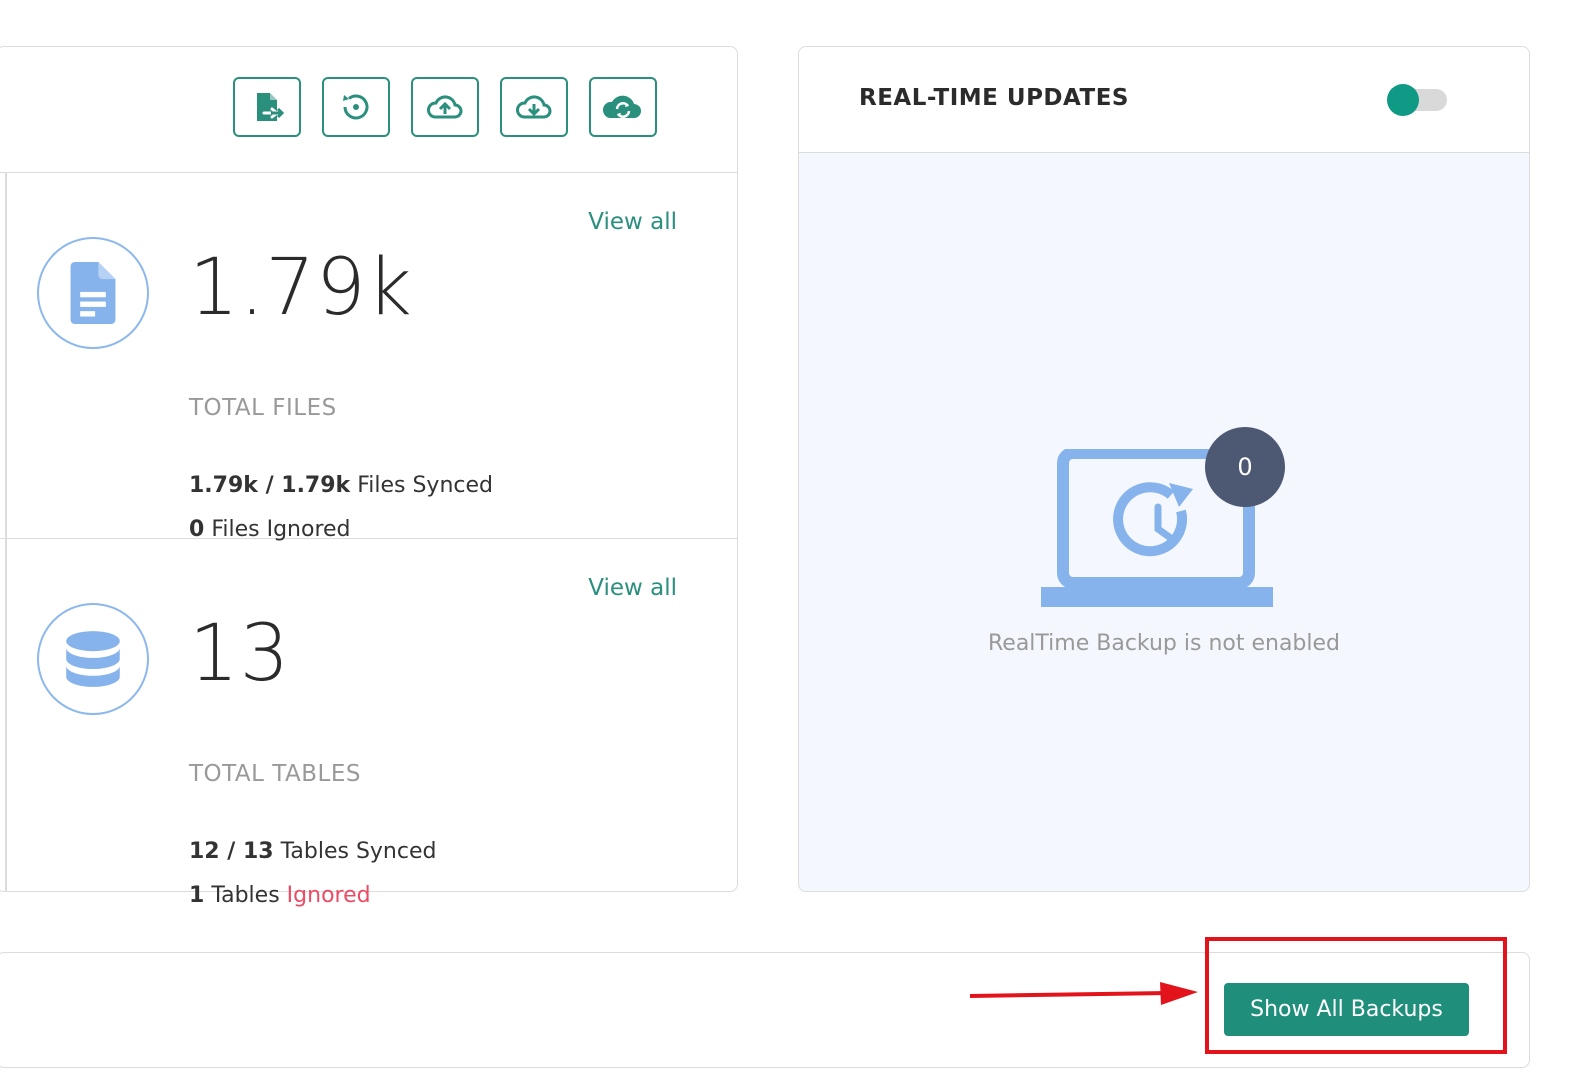 The height and width of the screenshot is (1080, 1586). I want to click on cloud-sync-icon, so click(622, 106).